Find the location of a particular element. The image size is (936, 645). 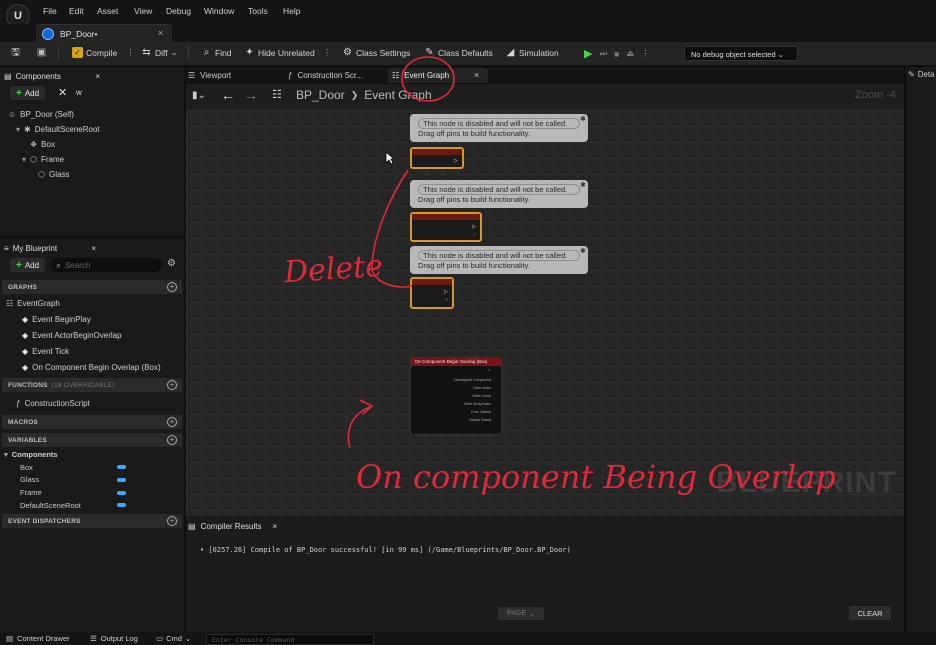

function-item-construction-script: ƒ ConstructionScript is located at coordinates (53, 403).